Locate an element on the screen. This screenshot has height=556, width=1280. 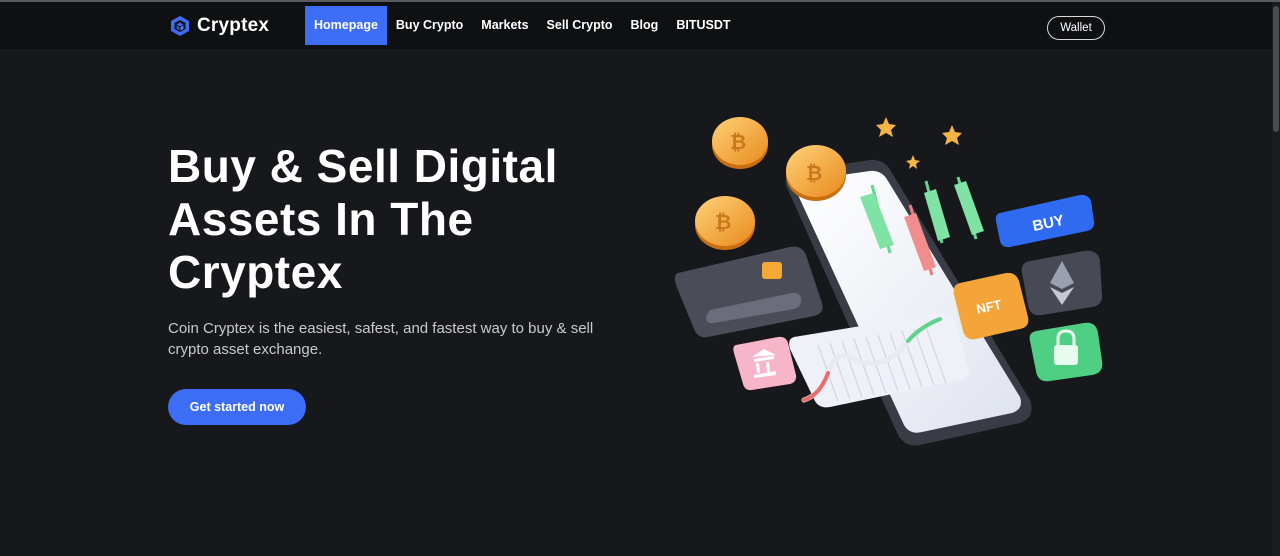
nav-item-buy-crypto: Buy Crypto is located at coordinates (429, 25).